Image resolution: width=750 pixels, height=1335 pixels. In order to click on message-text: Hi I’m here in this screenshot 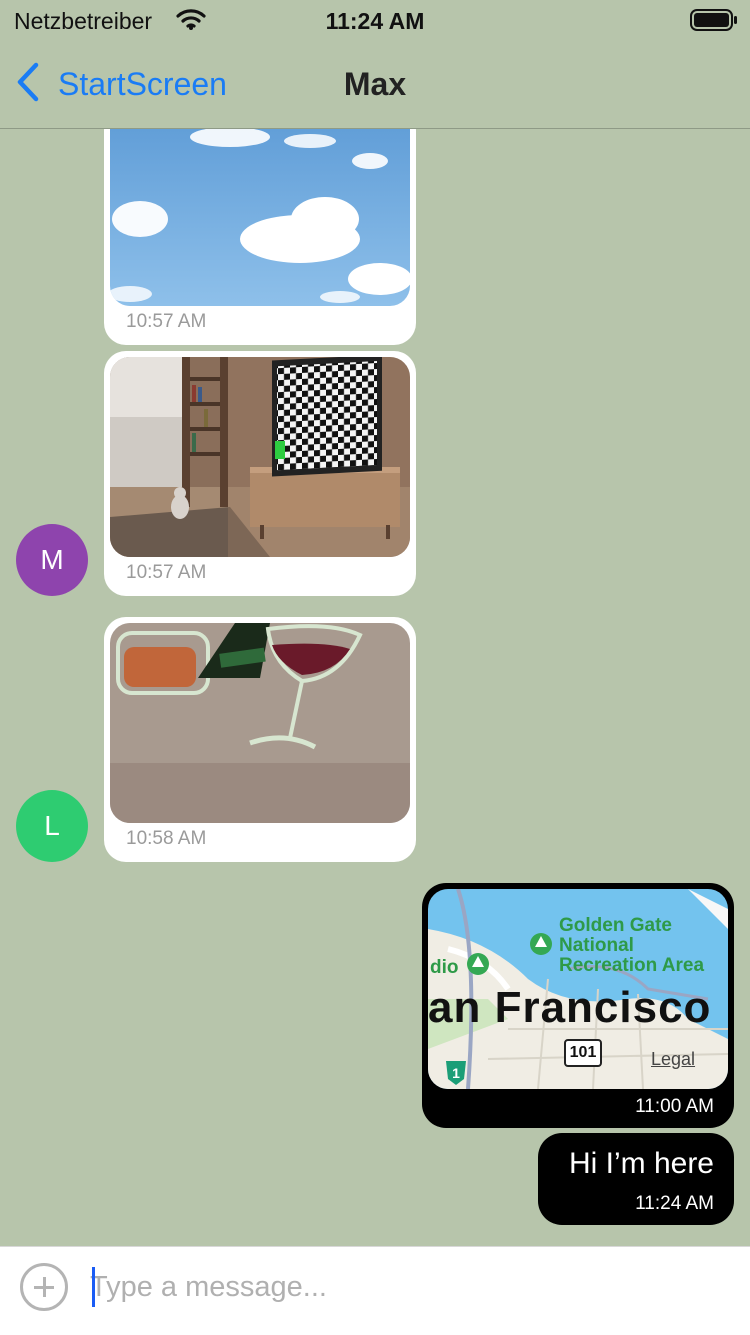, I will do `click(641, 1163)`.